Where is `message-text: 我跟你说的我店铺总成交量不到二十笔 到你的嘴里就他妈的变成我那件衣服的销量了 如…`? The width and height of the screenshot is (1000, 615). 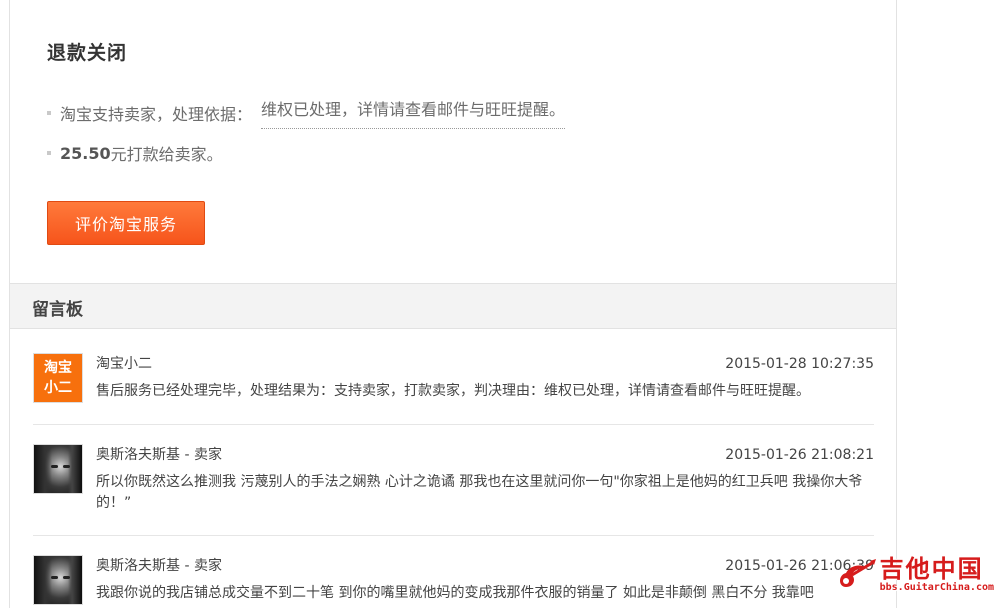 message-text: 我跟你说的我店铺总成交量不到二十笔 到你的嘴里就他妈的变成我那件衣服的销量了 如… is located at coordinates (485, 593).